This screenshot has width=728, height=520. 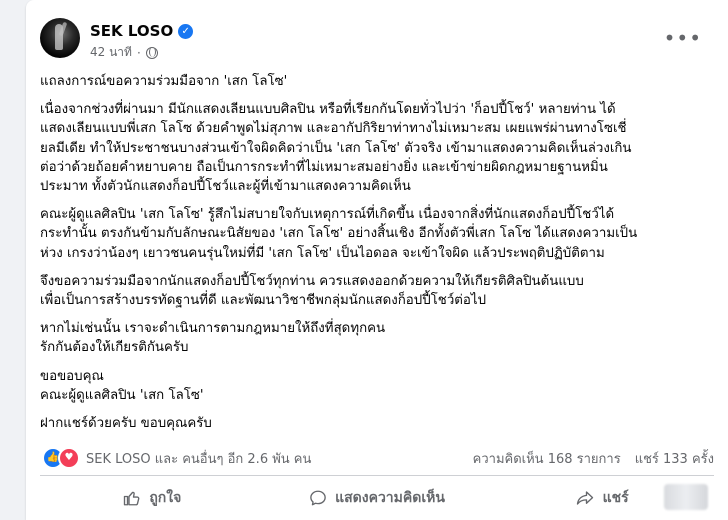 What do you see at coordinates (615, 498) in the screenshot?
I see `share-label: แชร์` at bounding box center [615, 498].